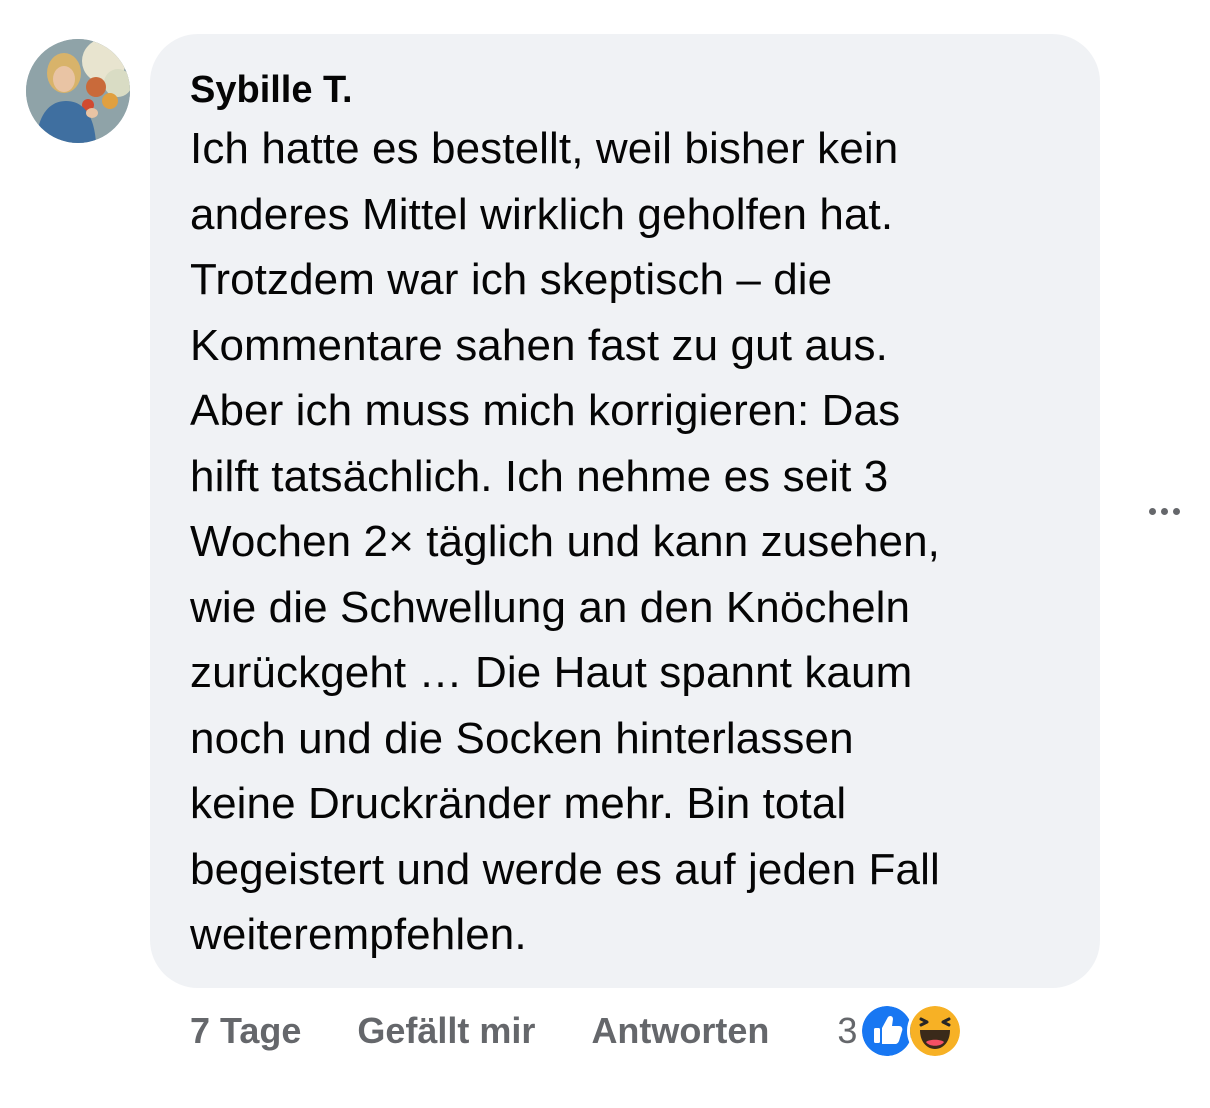 This screenshot has height=1108, width=1210. Describe the element at coordinates (847, 1030) in the screenshot. I see `reaction-count: 3` at that location.